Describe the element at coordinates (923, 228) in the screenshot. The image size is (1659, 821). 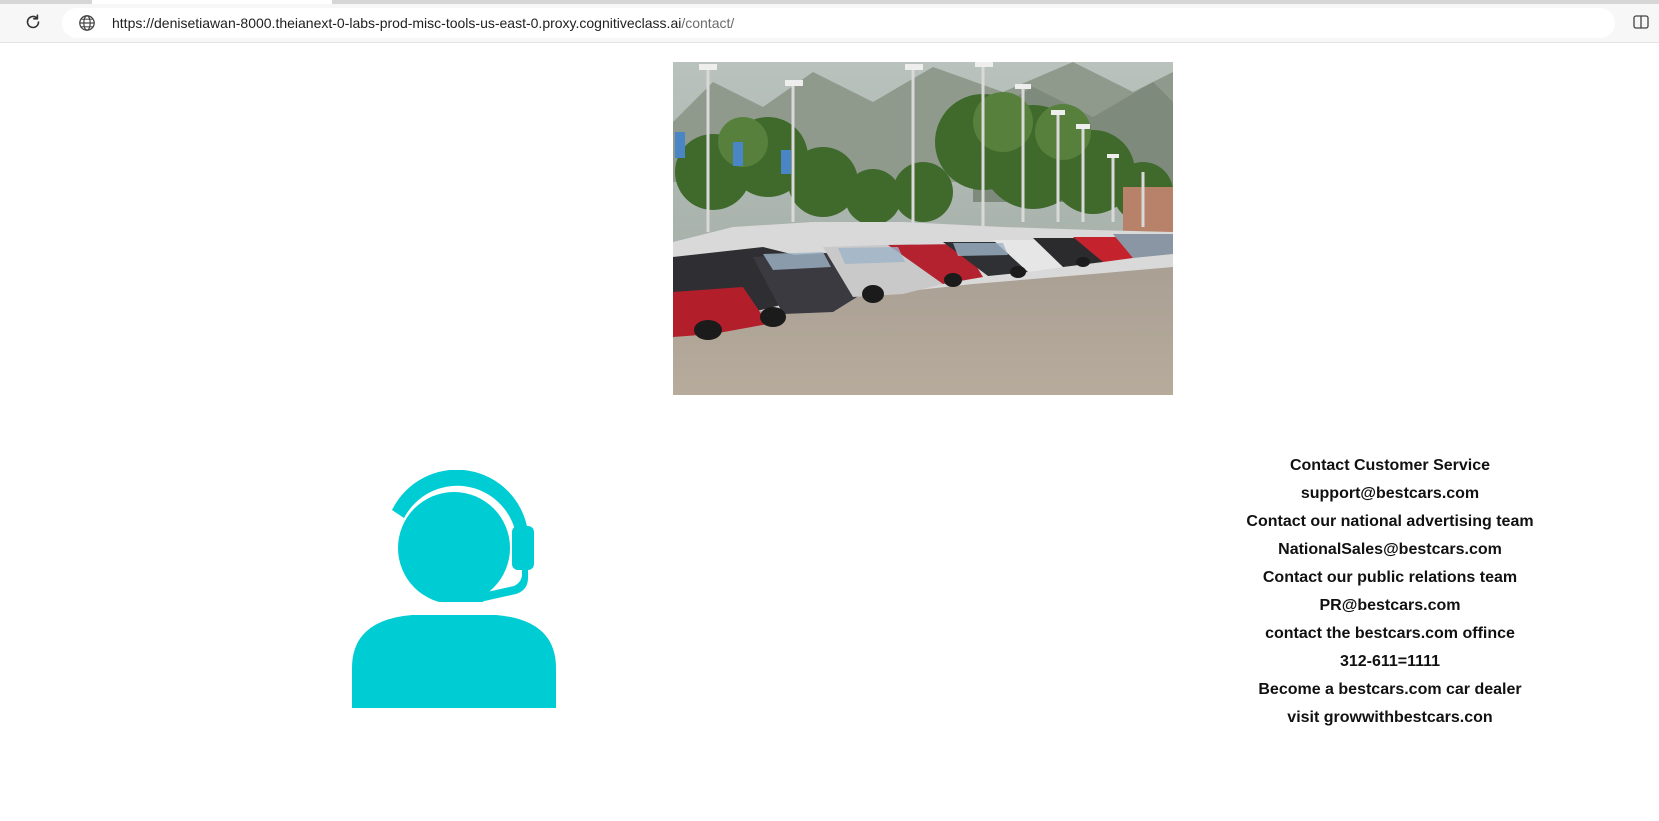
I see `car-lot-image` at that location.